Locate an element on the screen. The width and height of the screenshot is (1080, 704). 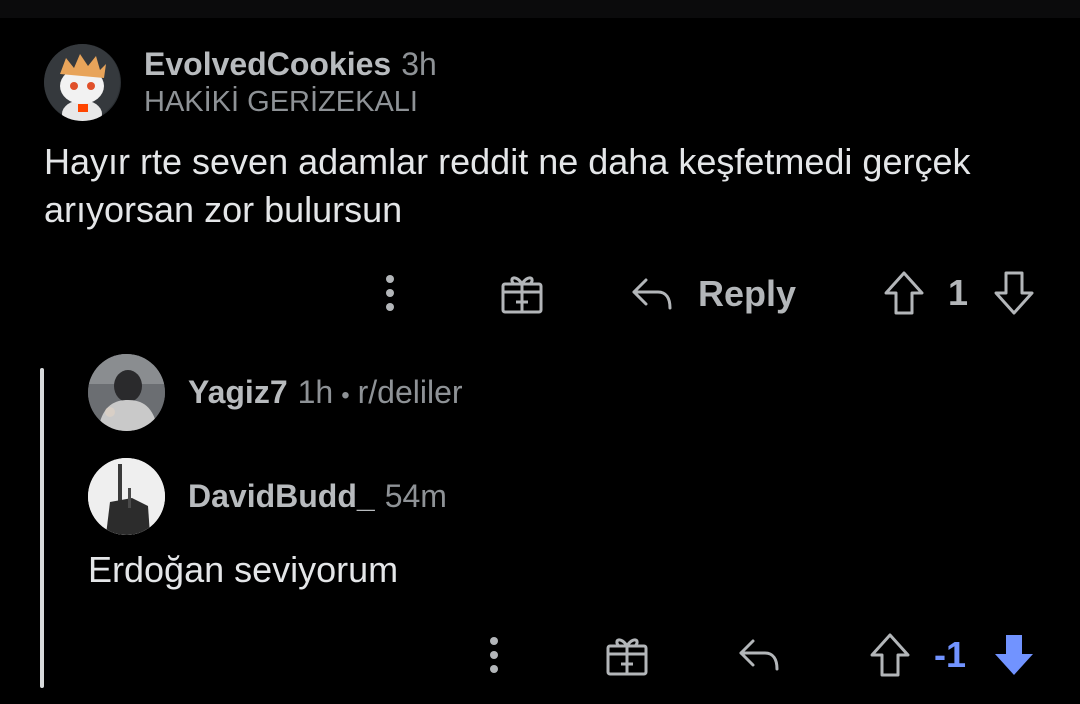
snoo-avatar-icon is located at coordinates (82, 82).